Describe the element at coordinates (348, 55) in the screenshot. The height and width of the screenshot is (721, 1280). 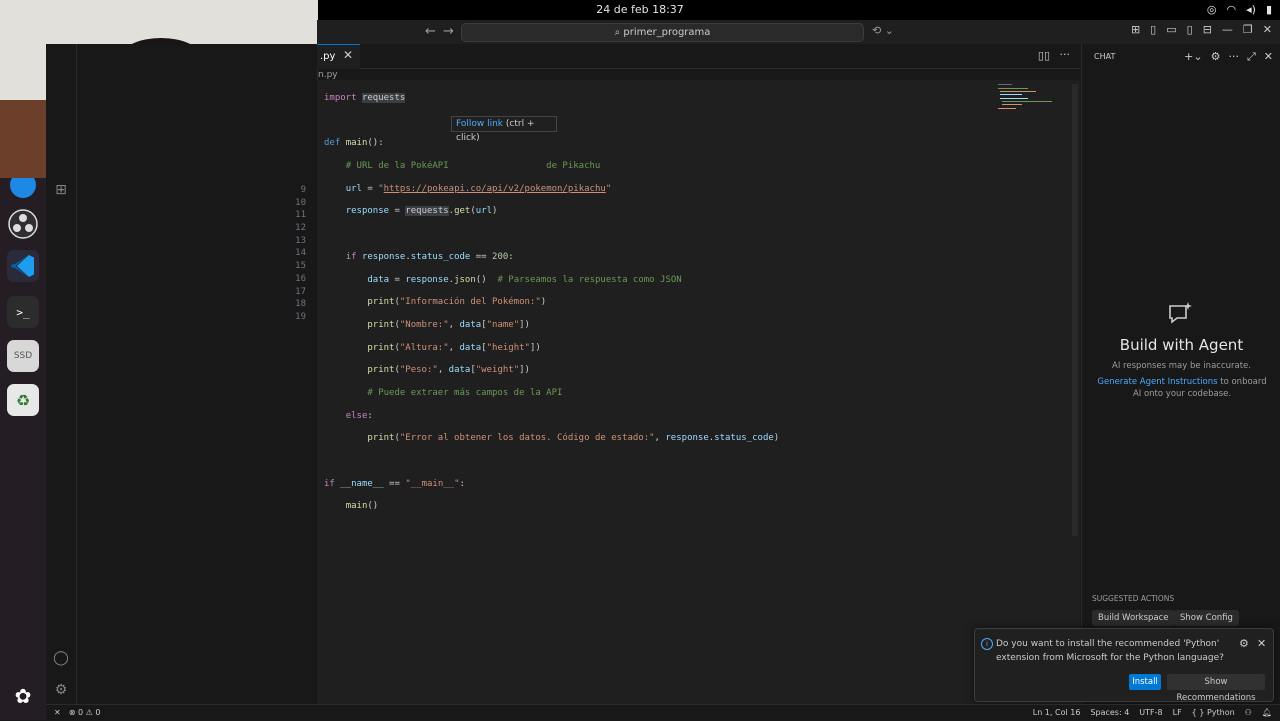
I see `close-tab-icon: ✕` at that location.